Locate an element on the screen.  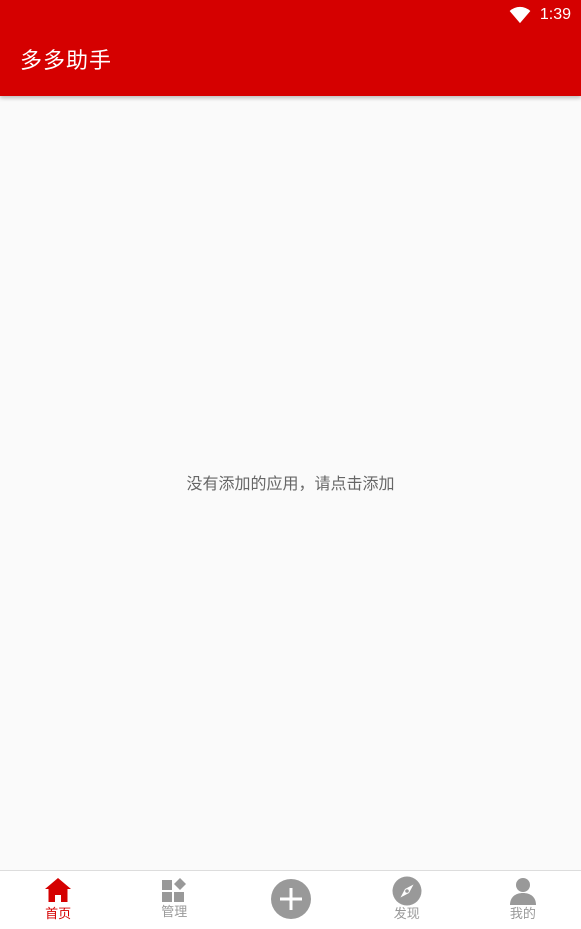
nav-label-manage: 管理 is located at coordinates (174, 912).